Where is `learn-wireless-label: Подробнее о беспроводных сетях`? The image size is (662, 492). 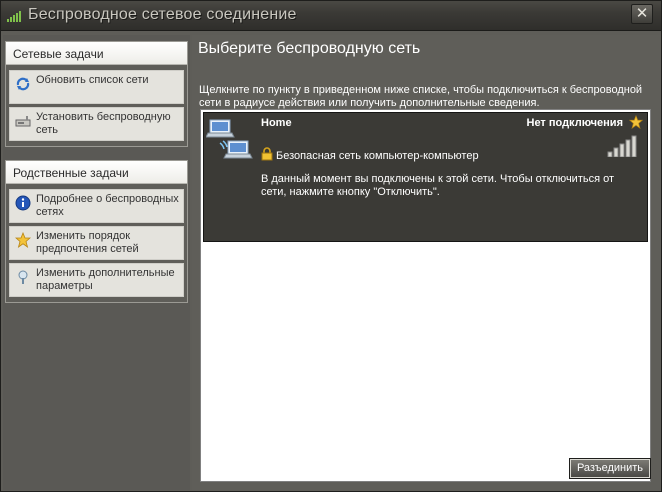
learn-wireless-label: Подробнее о беспроводных сетях is located at coordinates (107, 205).